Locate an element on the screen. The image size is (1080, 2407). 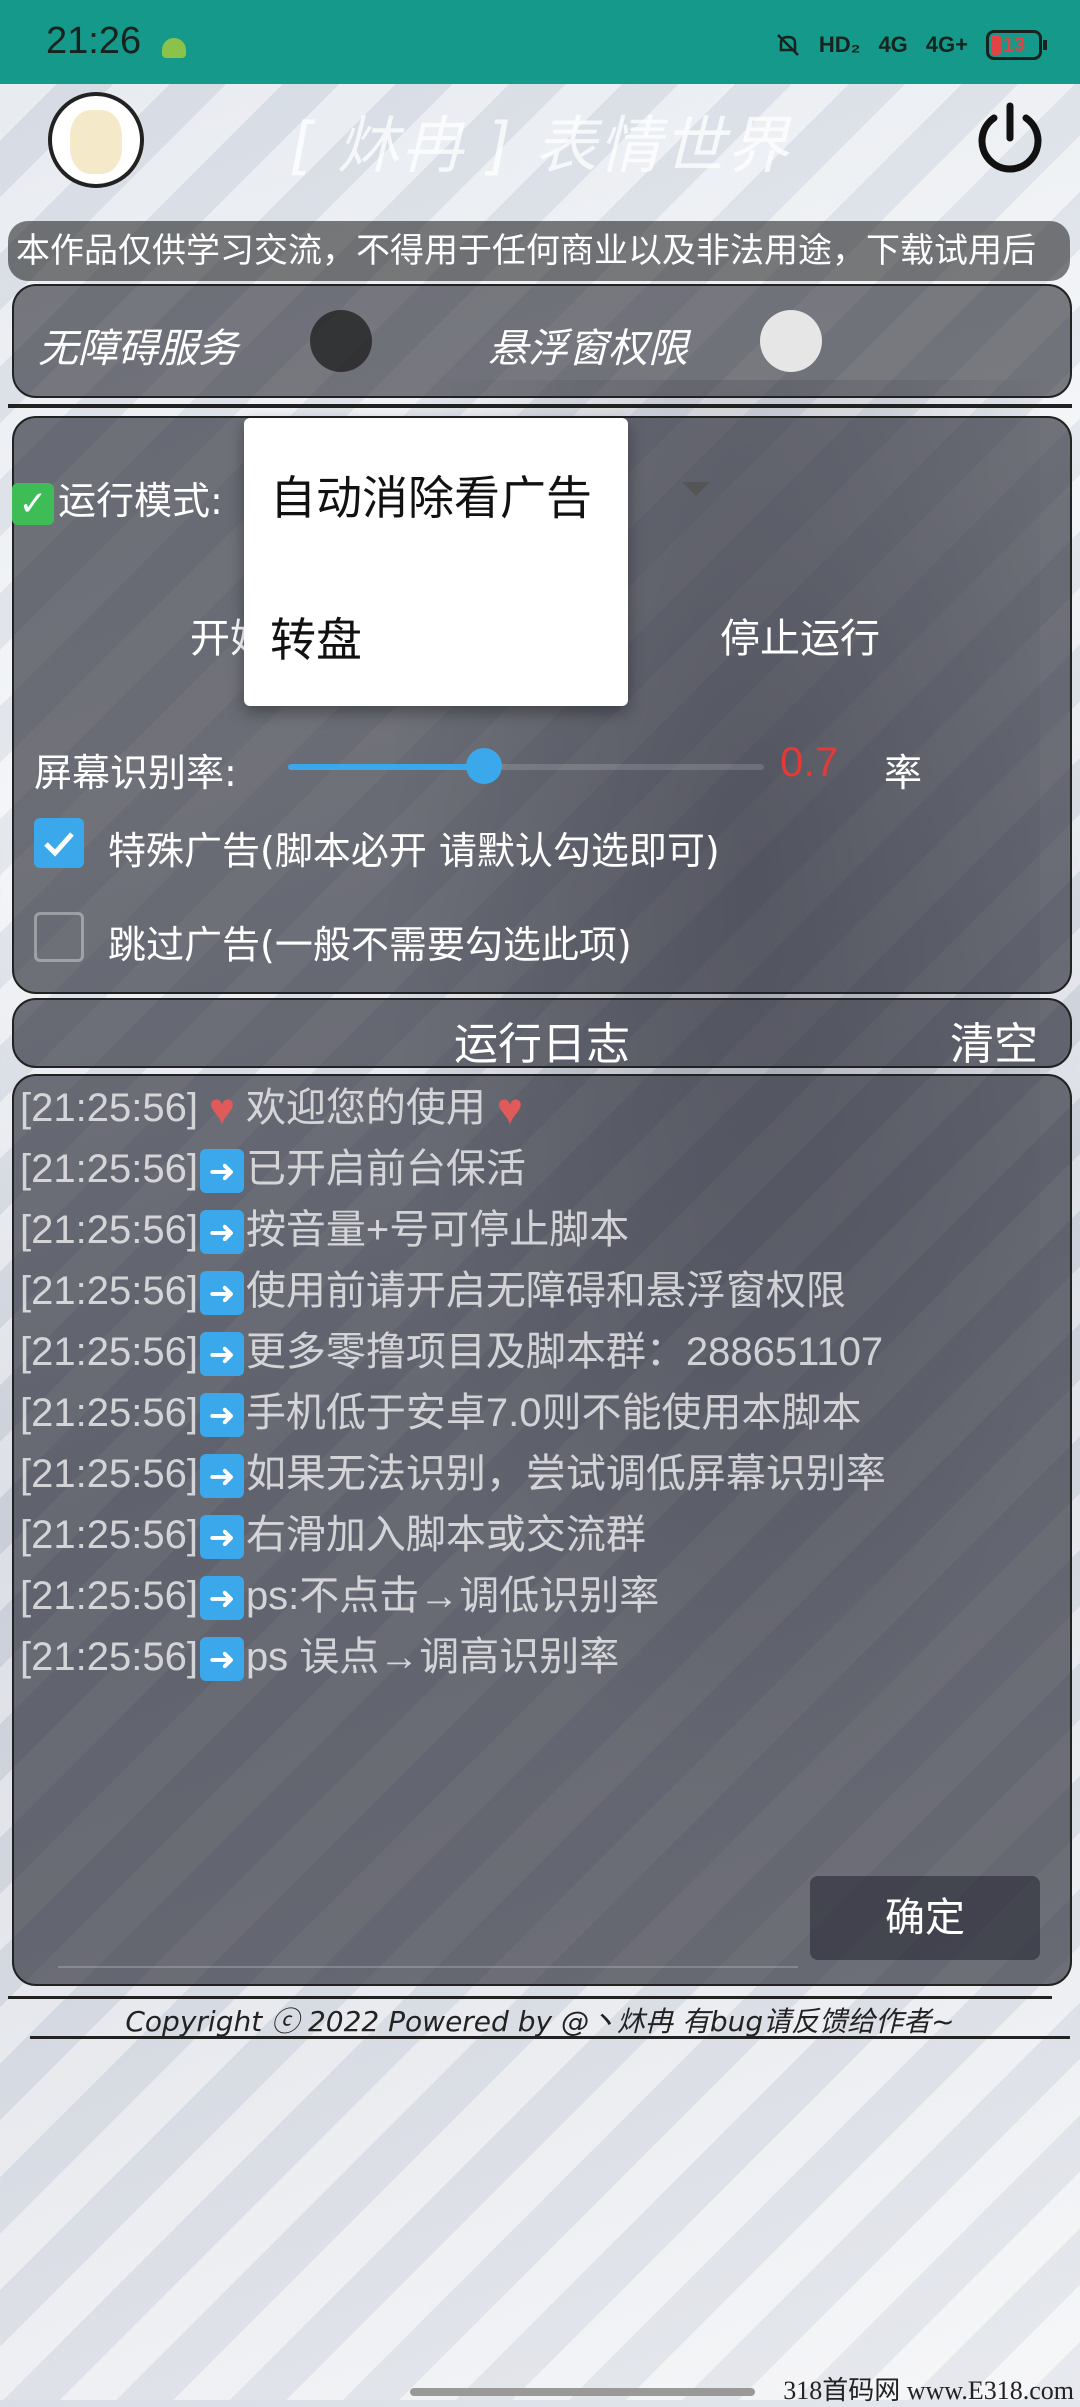
log-message: ps:不点击→调低识别率 is located at coordinates (452, 1596).